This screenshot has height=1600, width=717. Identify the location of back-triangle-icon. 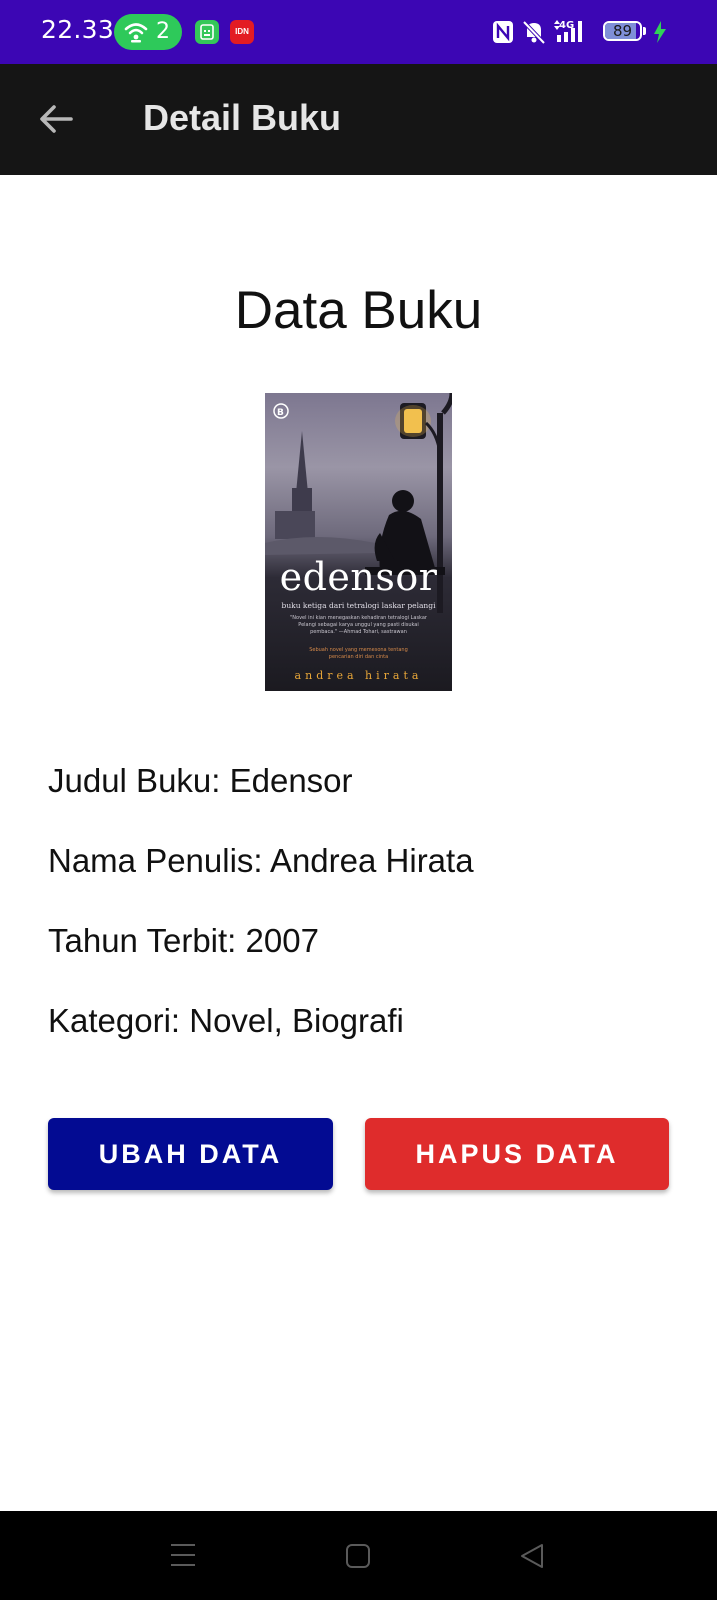
(532, 1556).